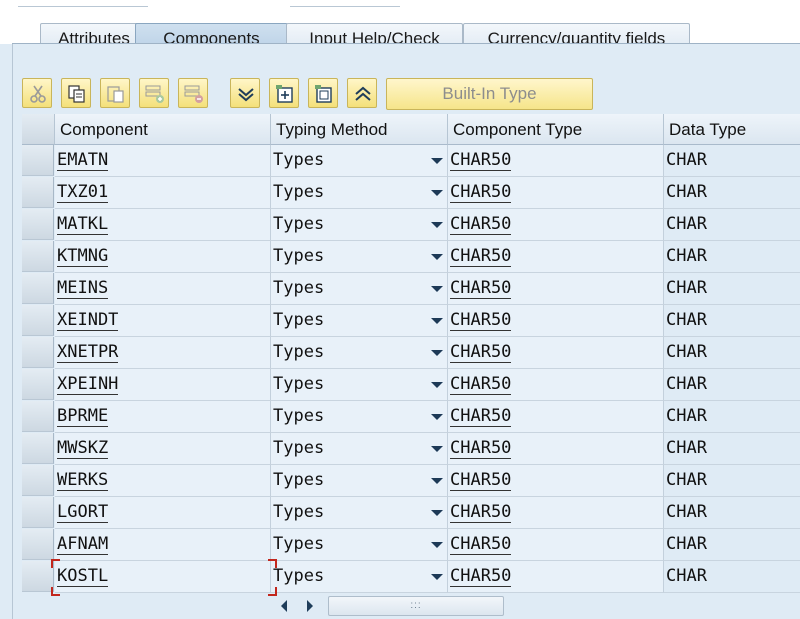  What do you see at coordinates (37, 93) in the screenshot?
I see `cut-button` at bounding box center [37, 93].